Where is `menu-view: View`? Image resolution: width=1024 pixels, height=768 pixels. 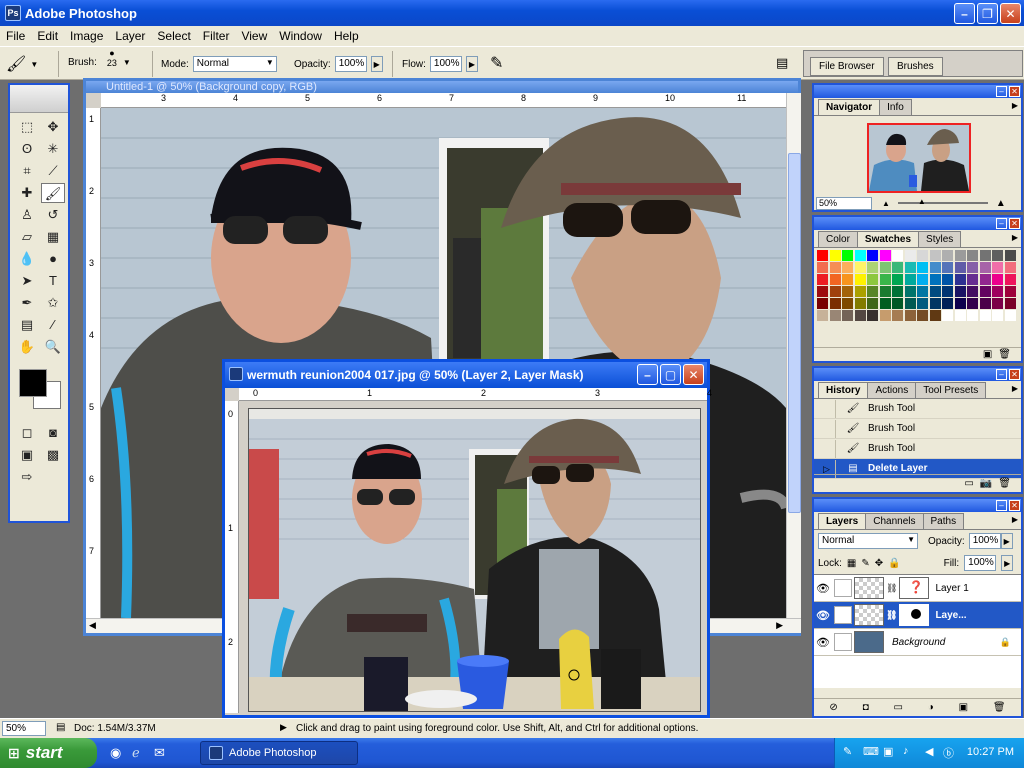
menu-view: View is located at coordinates (254, 36).